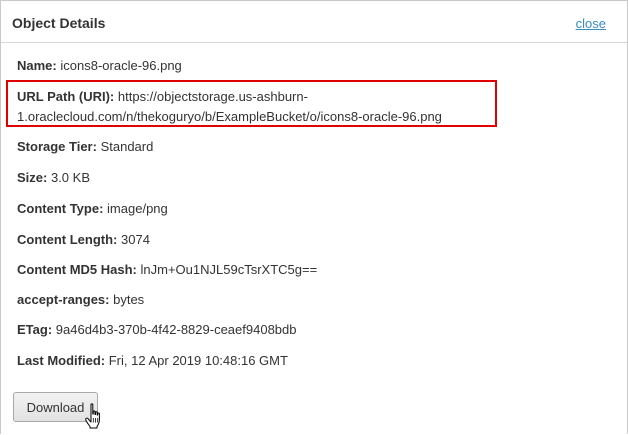  I want to click on detail-name: Name: icons8-oracle-96.png, so click(99, 66).